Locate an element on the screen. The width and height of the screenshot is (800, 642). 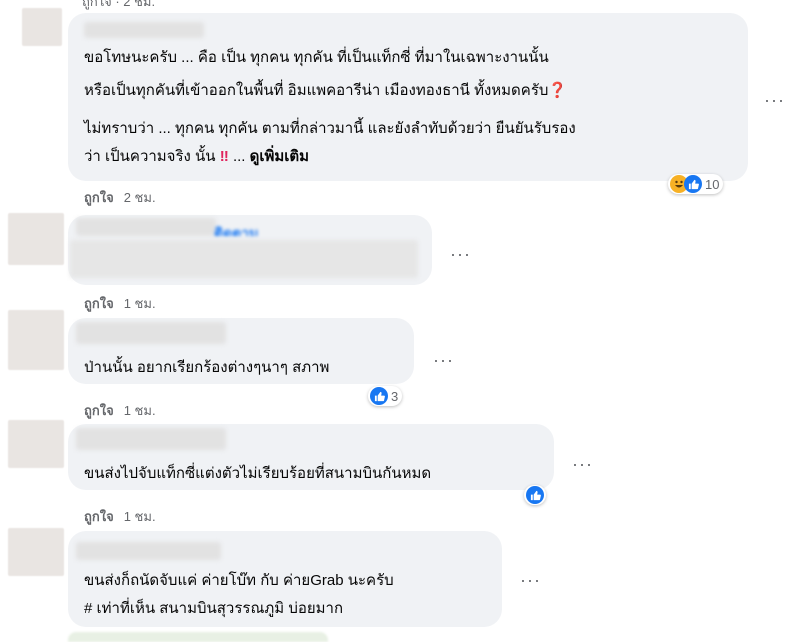
next-comment-preview is located at coordinates (198, 637).